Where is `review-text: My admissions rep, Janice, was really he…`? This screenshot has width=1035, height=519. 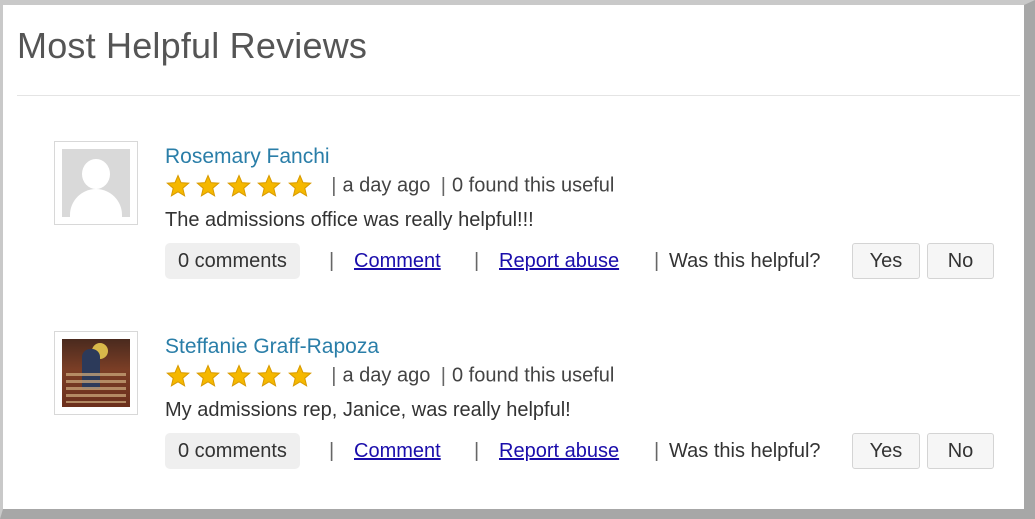
review-text: My admissions rep, Janice, was really he… is located at coordinates (368, 410).